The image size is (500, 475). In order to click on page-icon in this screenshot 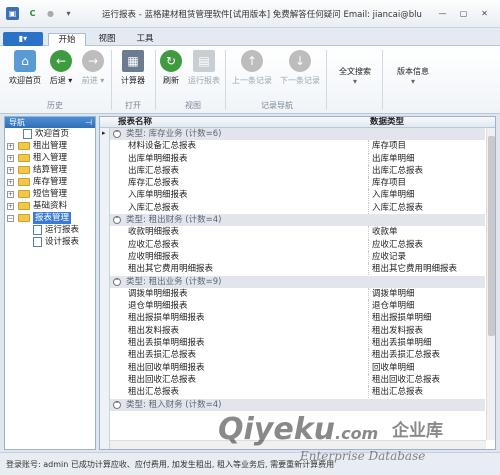, I will do `click(27, 134)`.